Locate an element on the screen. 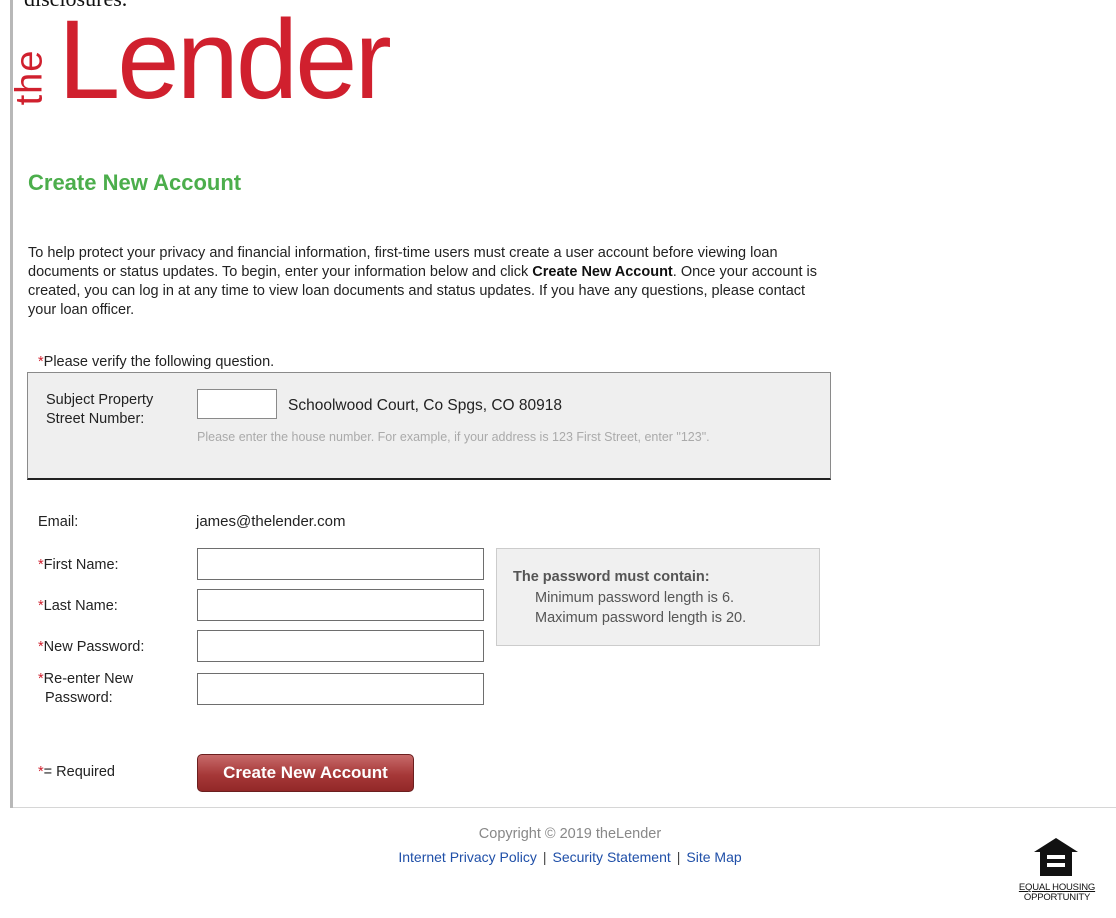  reenter-password-input is located at coordinates (340, 689).